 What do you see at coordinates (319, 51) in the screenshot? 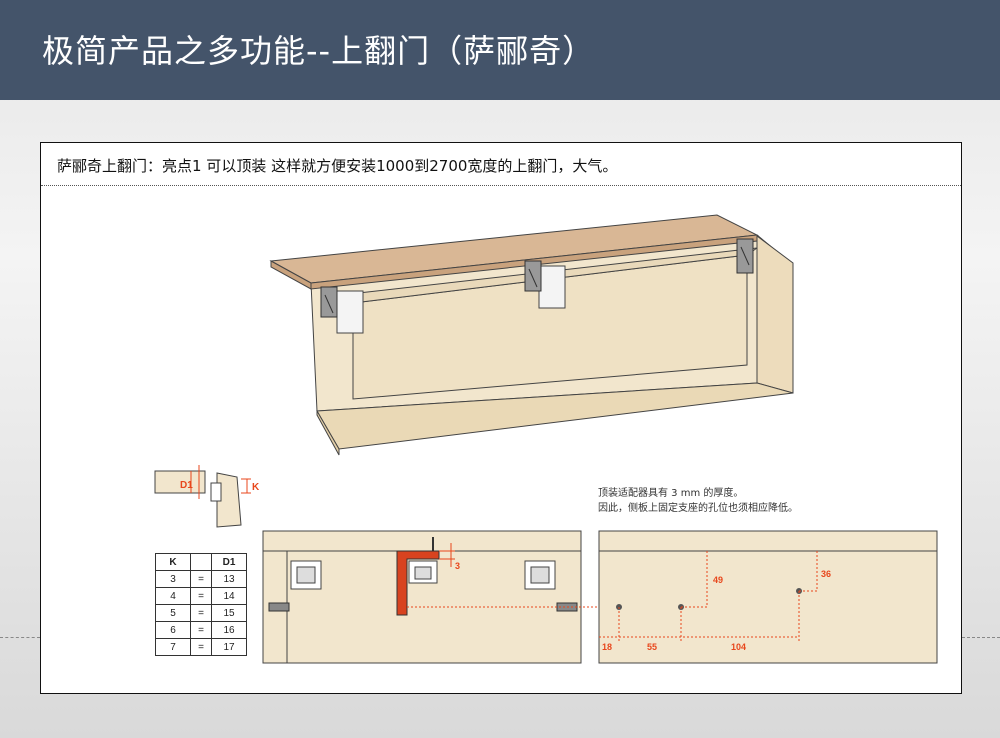
I see `page-title: 极简产品之多功能--上翻门（萨郦奇）` at bounding box center [319, 51].